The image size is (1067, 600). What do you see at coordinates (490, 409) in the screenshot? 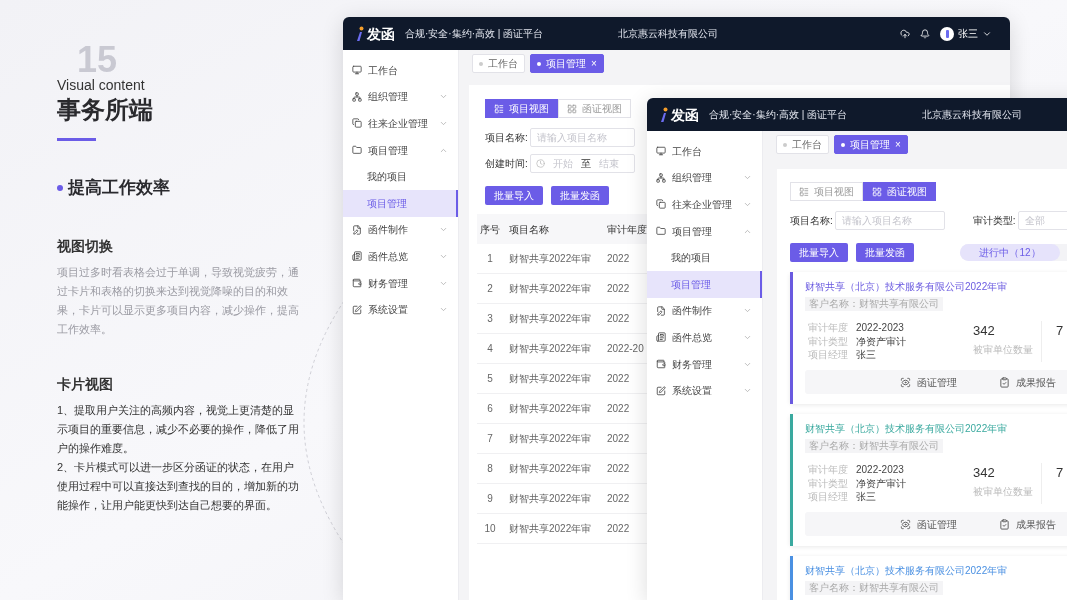
I see `table-cell-text: 6` at bounding box center [490, 409].